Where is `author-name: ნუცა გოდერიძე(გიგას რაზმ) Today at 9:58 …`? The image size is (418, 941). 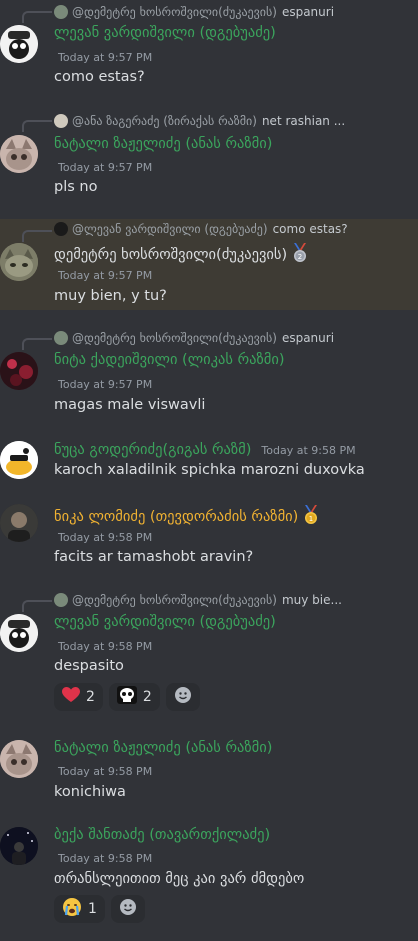 author-name: ნუცა გოდერიძე(გიგას რაზმ) Today at 9:58 … is located at coordinates (205, 450).